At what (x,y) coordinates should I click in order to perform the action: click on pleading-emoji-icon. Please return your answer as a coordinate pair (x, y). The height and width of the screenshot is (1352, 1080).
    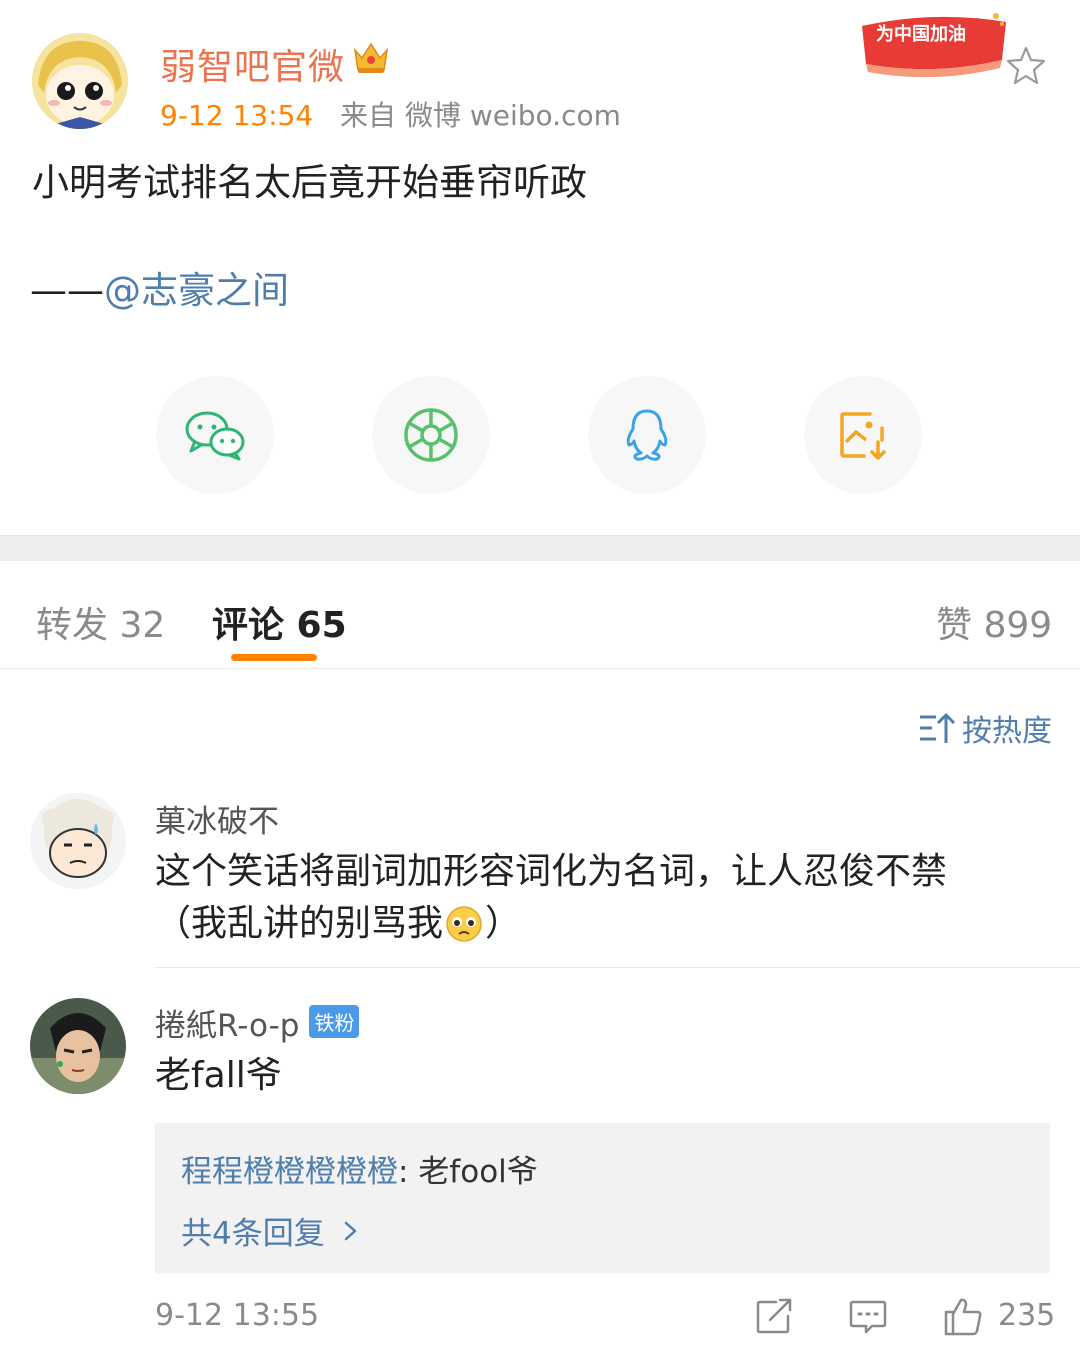
    Looking at the image, I should click on (464, 924).